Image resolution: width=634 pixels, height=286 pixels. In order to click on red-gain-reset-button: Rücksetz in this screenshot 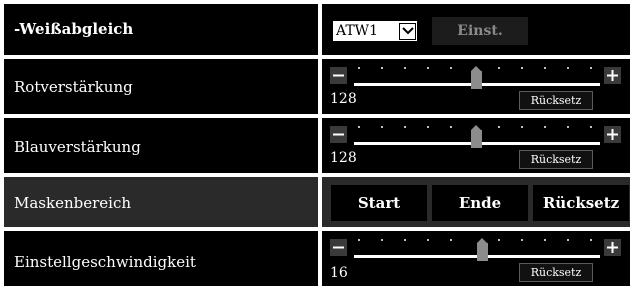, I will do `click(556, 100)`.